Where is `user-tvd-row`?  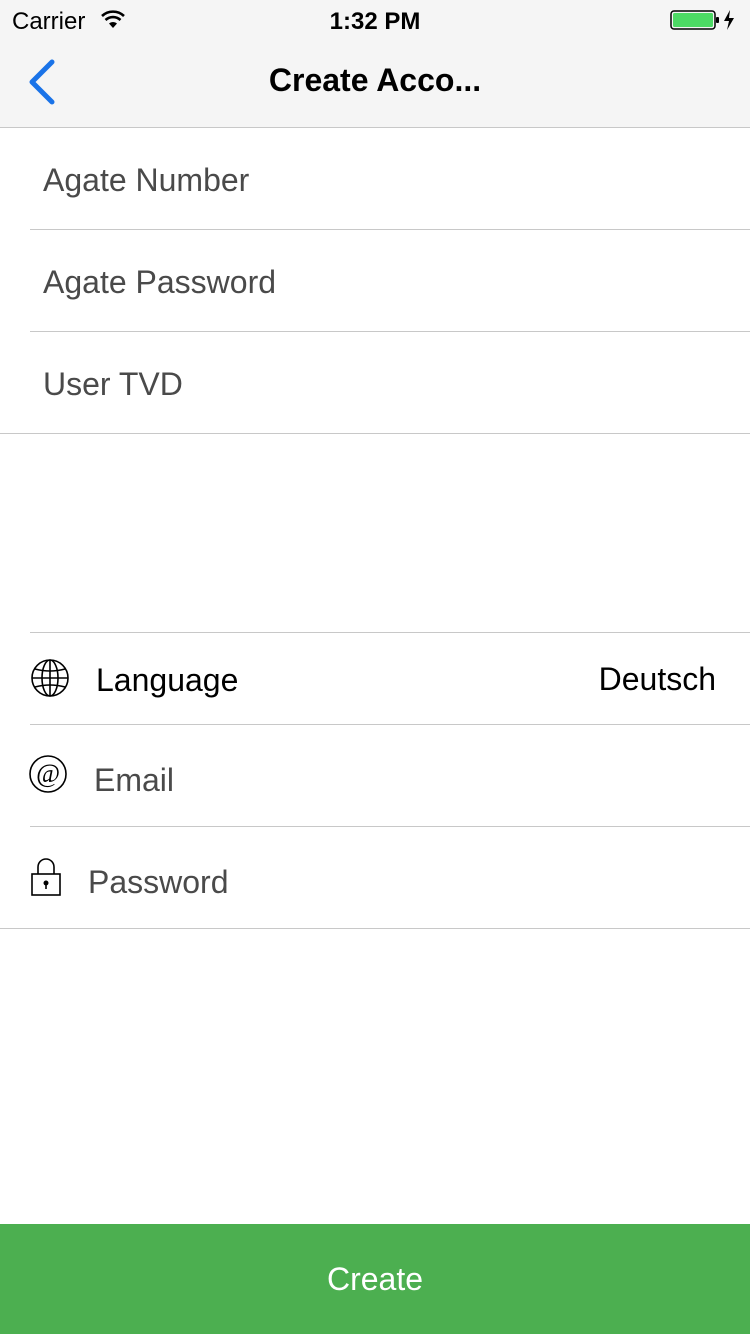
user-tvd-row is located at coordinates (375, 383).